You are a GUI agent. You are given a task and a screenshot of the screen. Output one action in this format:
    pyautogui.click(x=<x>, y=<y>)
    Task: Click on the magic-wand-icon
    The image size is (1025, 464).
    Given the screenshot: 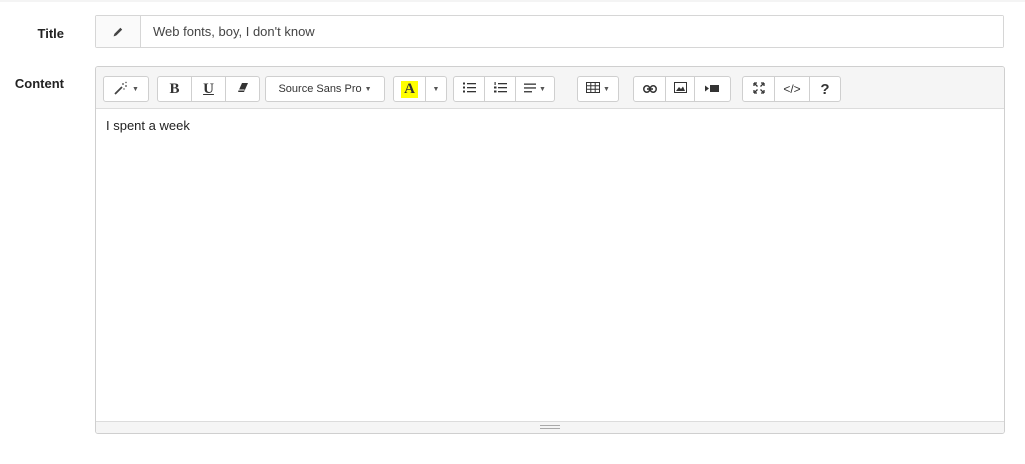 What is the action you would take?
    pyautogui.click(x=121, y=89)
    